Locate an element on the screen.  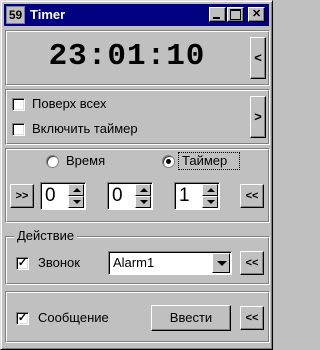
hours-up-arrow-icon is located at coordinates (76, 190).